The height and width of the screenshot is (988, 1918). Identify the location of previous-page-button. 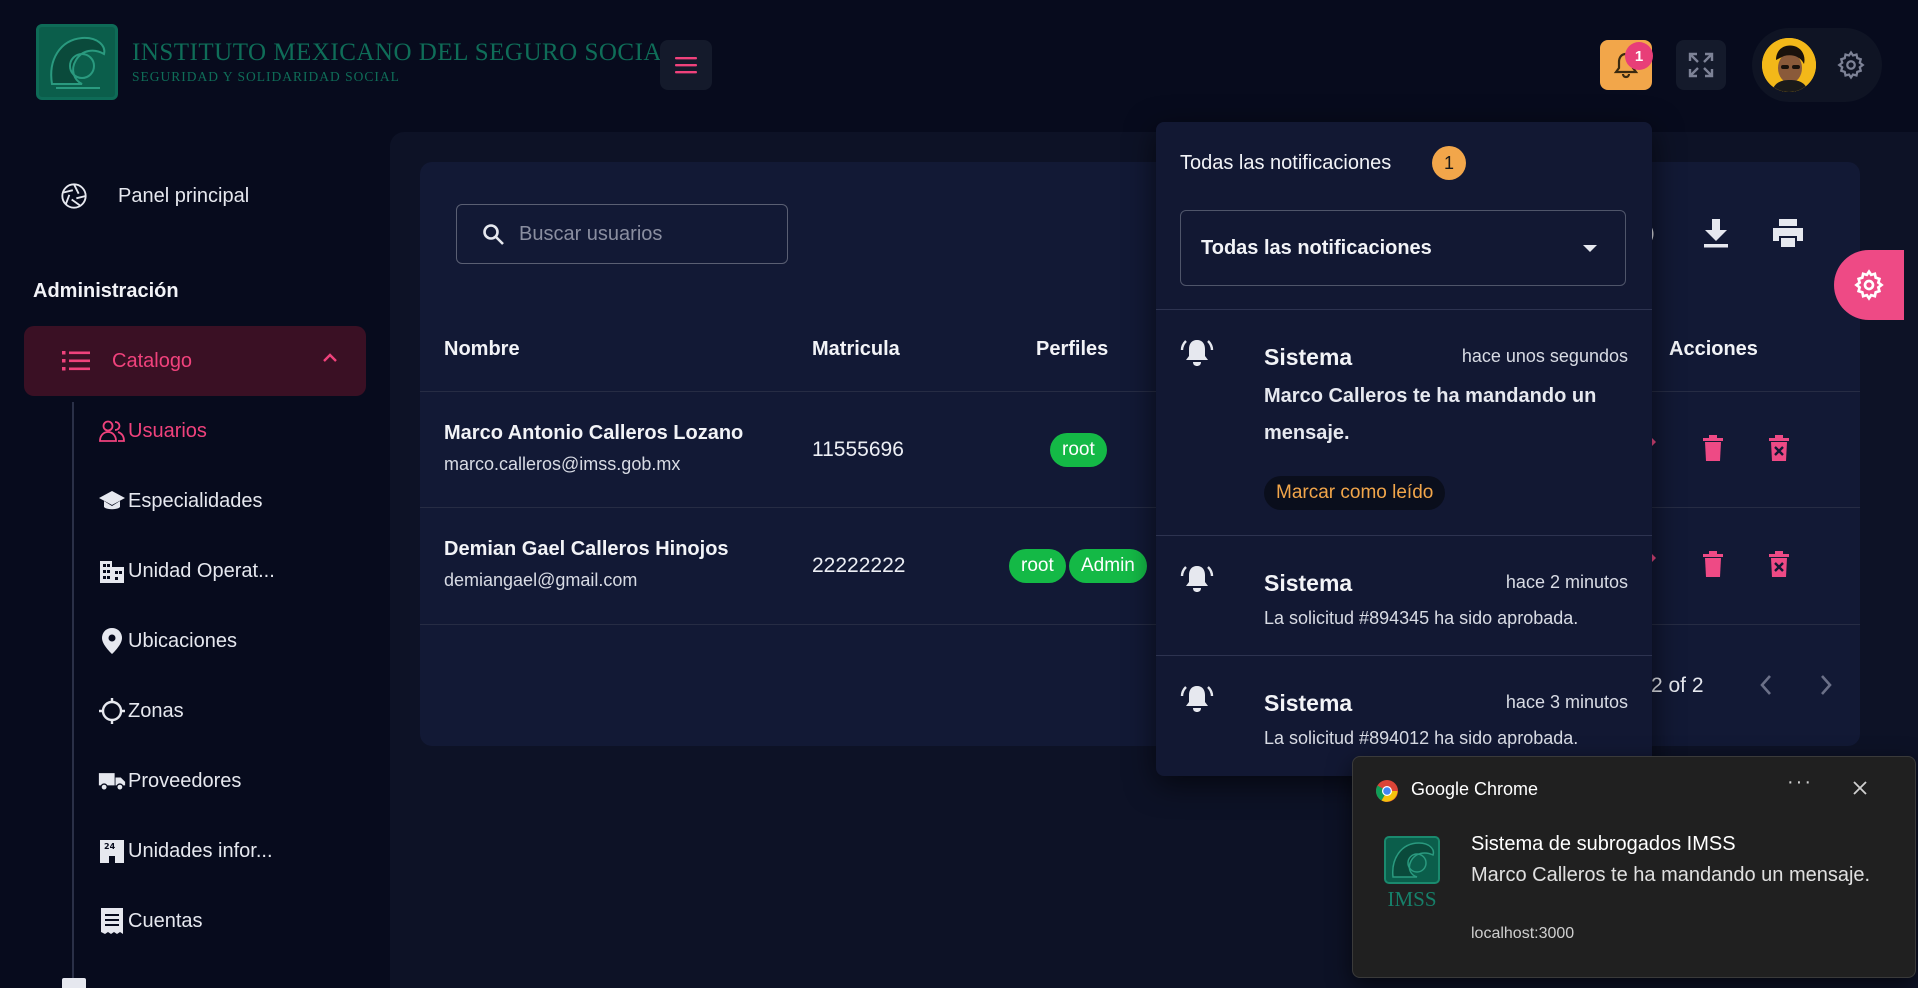
(1766, 685).